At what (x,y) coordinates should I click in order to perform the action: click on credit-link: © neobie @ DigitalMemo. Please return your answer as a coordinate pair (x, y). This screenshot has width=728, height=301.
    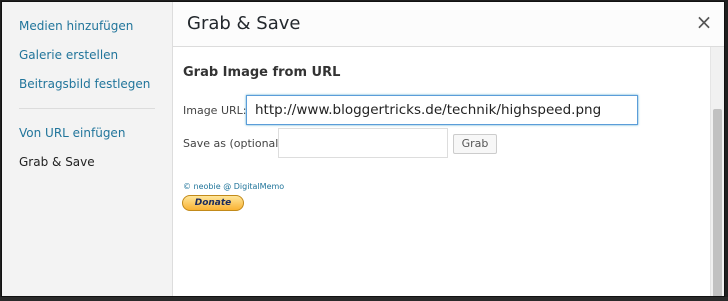
    Looking at the image, I should click on (233, 186).